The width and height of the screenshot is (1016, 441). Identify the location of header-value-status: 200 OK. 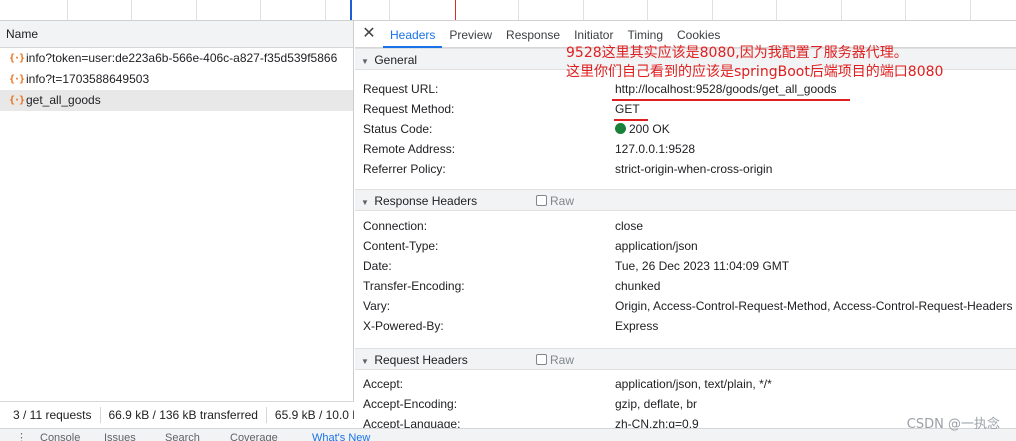
(642, 129).